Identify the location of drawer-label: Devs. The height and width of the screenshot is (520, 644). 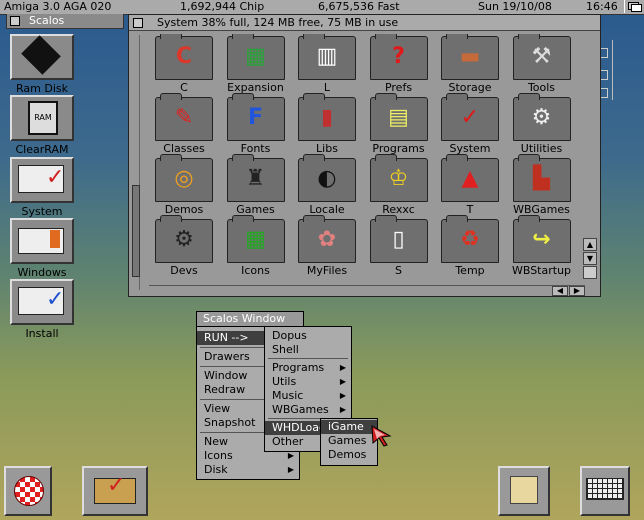
(184, 270).